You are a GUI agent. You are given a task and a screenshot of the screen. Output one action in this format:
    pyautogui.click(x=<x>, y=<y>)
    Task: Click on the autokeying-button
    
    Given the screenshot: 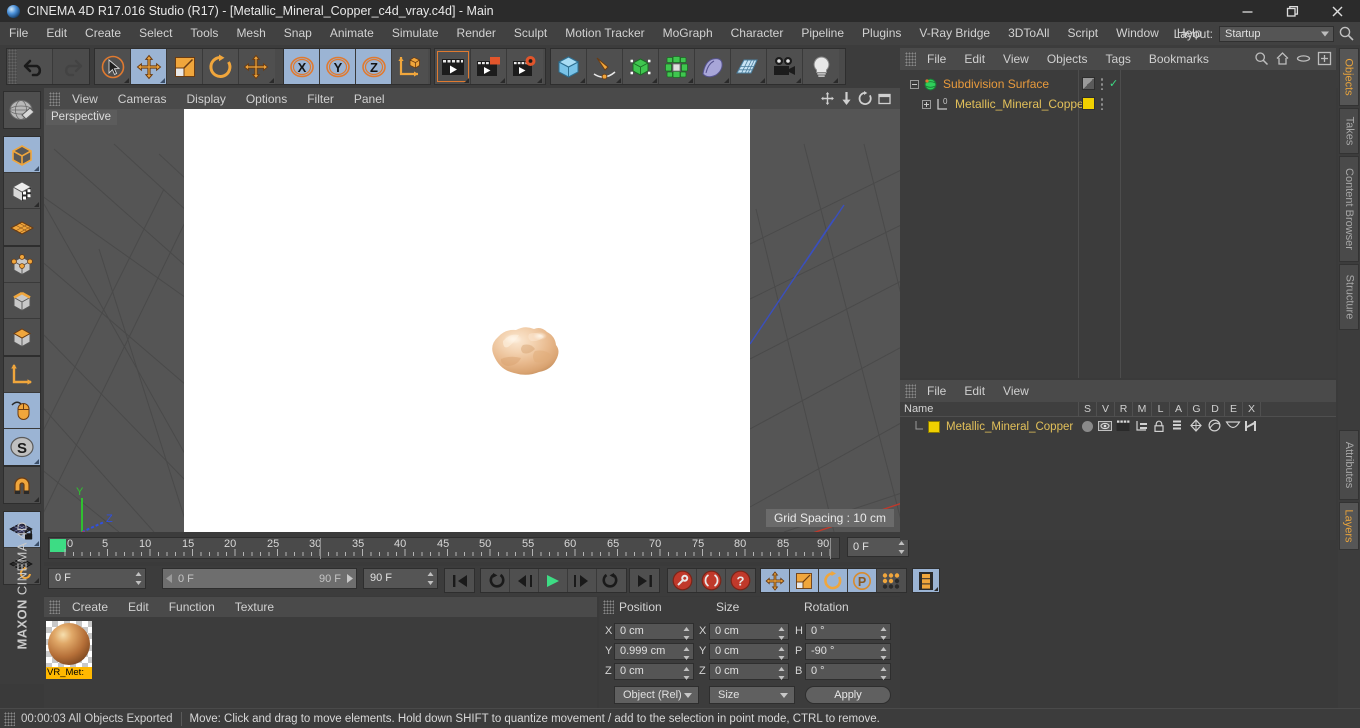 What is the action you would take?
    pyautogui.click(x=711, y=580)
    